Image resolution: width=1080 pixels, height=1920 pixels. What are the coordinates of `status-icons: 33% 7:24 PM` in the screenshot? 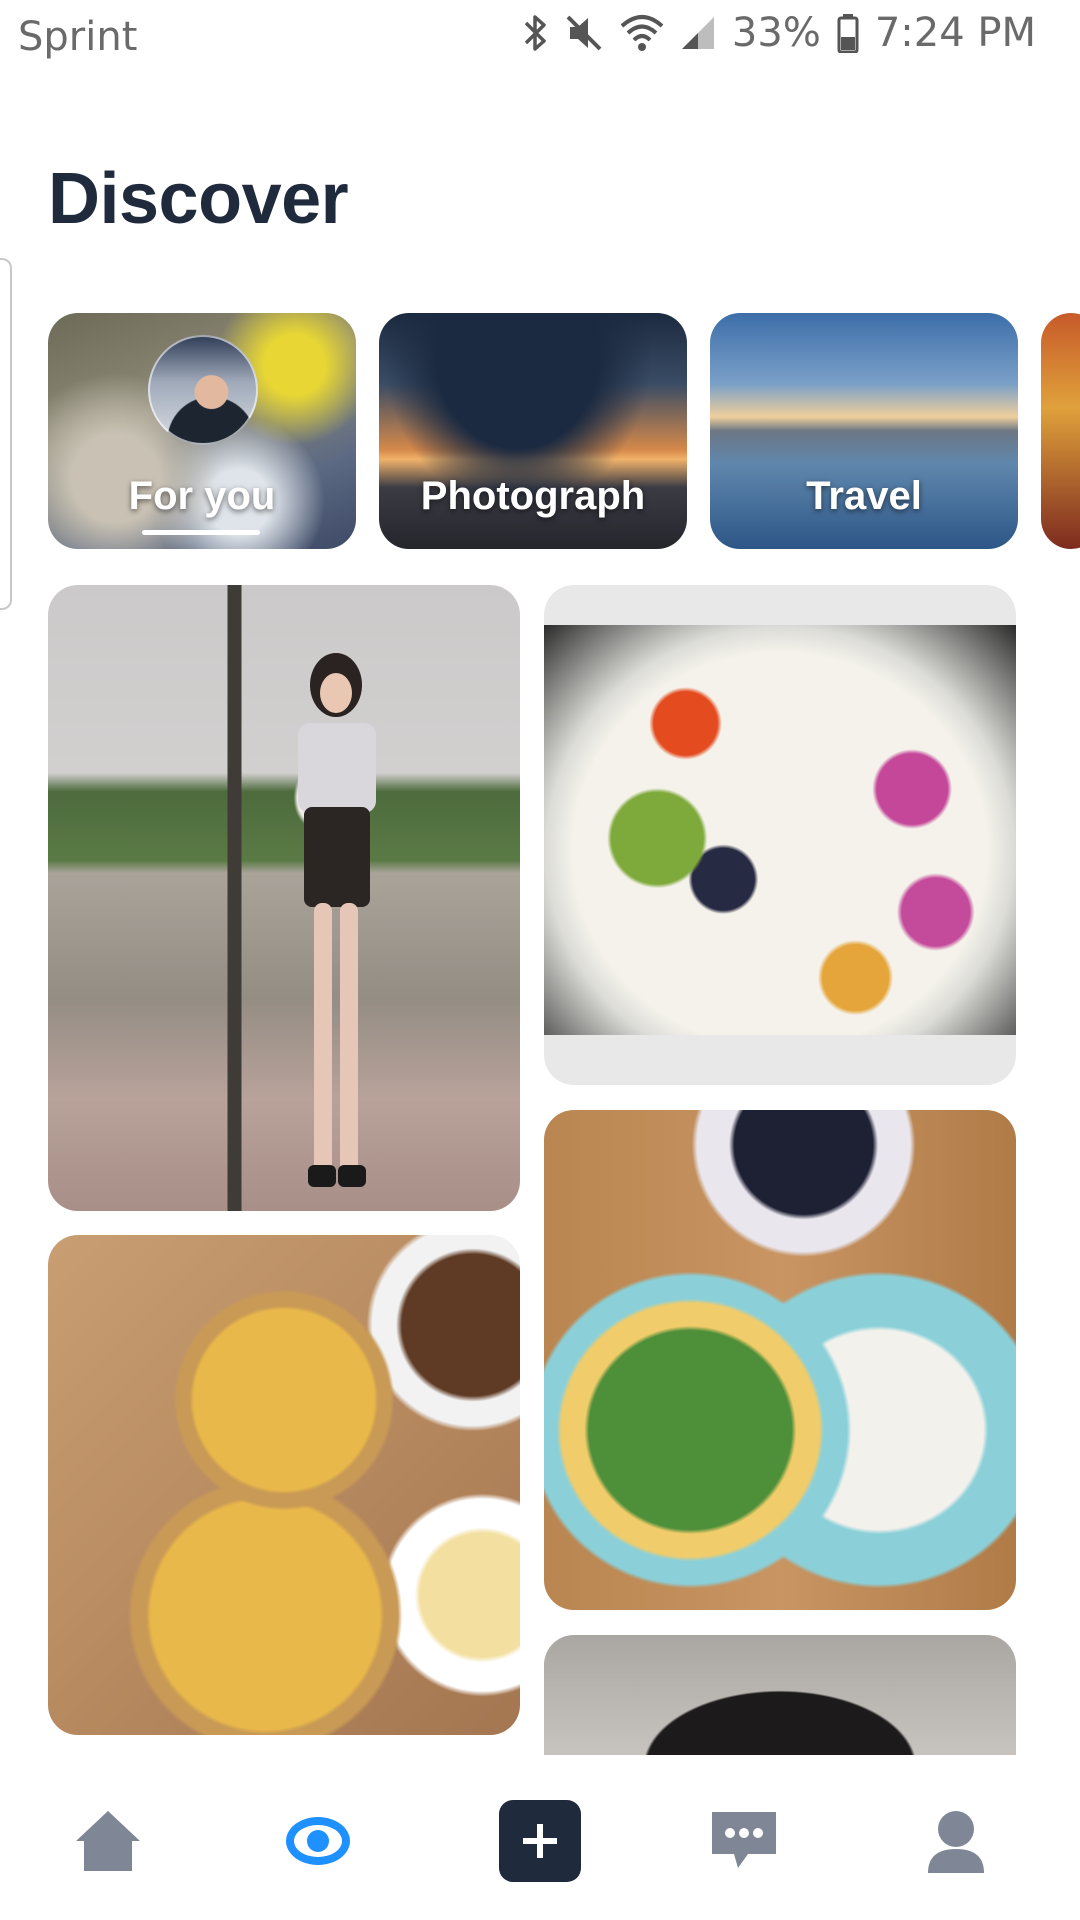 It's located at (779, 33).